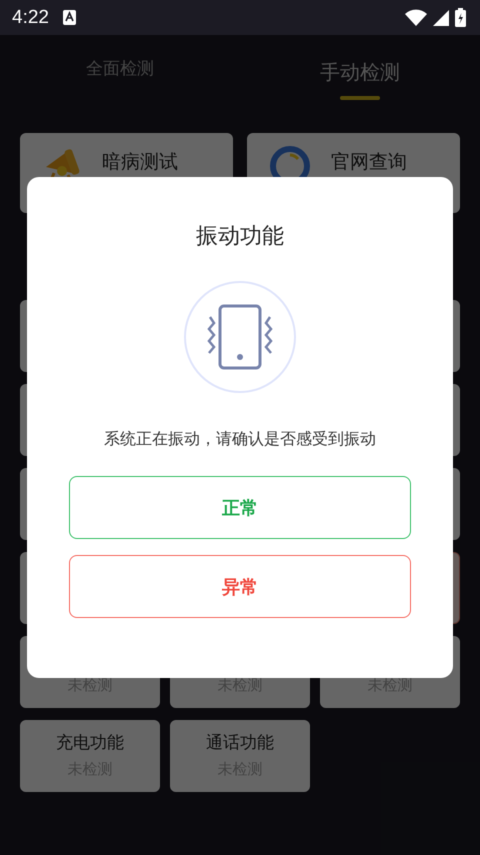 The height and width of the screenshot is (855, 480). Describe the element at coordinates (441, 18) in the screenshot. I see `signal-icon` at that location.